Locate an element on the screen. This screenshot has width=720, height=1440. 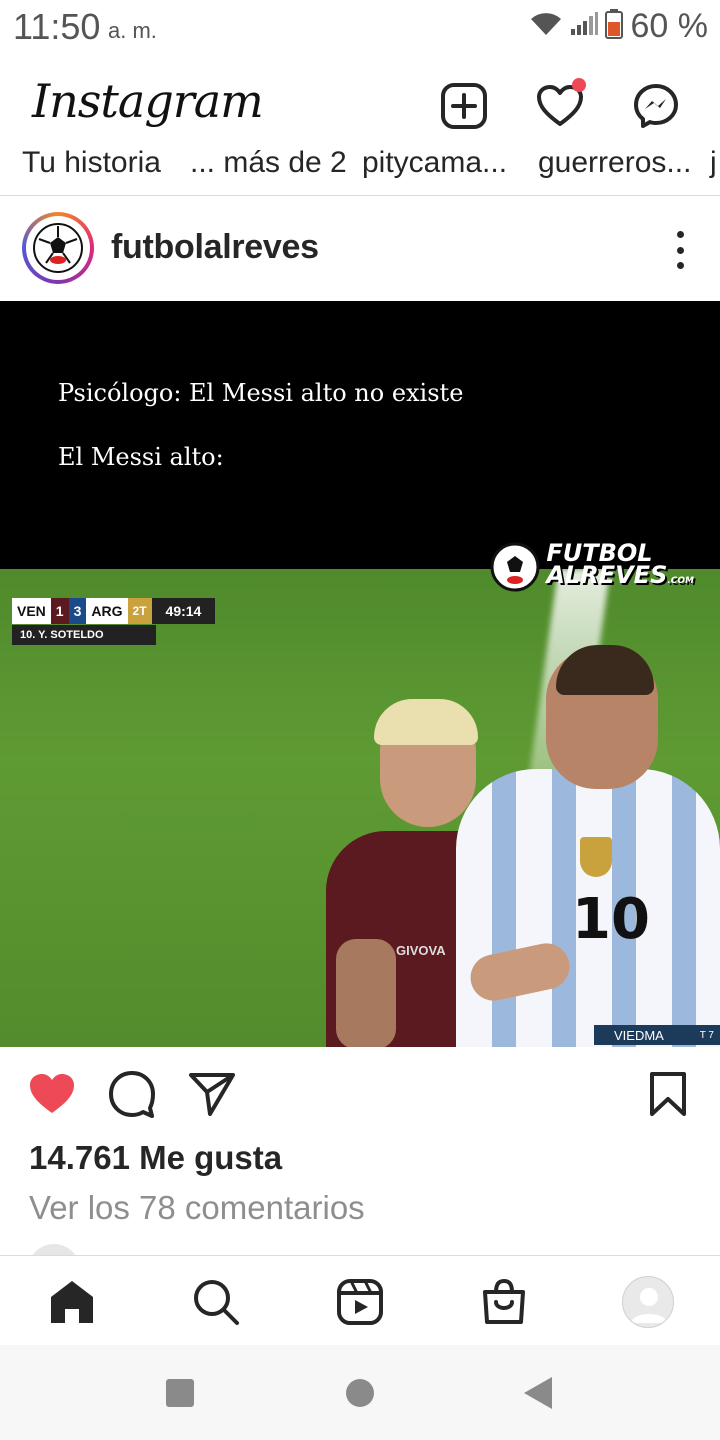
reels-icon is located at coordinates (360, 1302).